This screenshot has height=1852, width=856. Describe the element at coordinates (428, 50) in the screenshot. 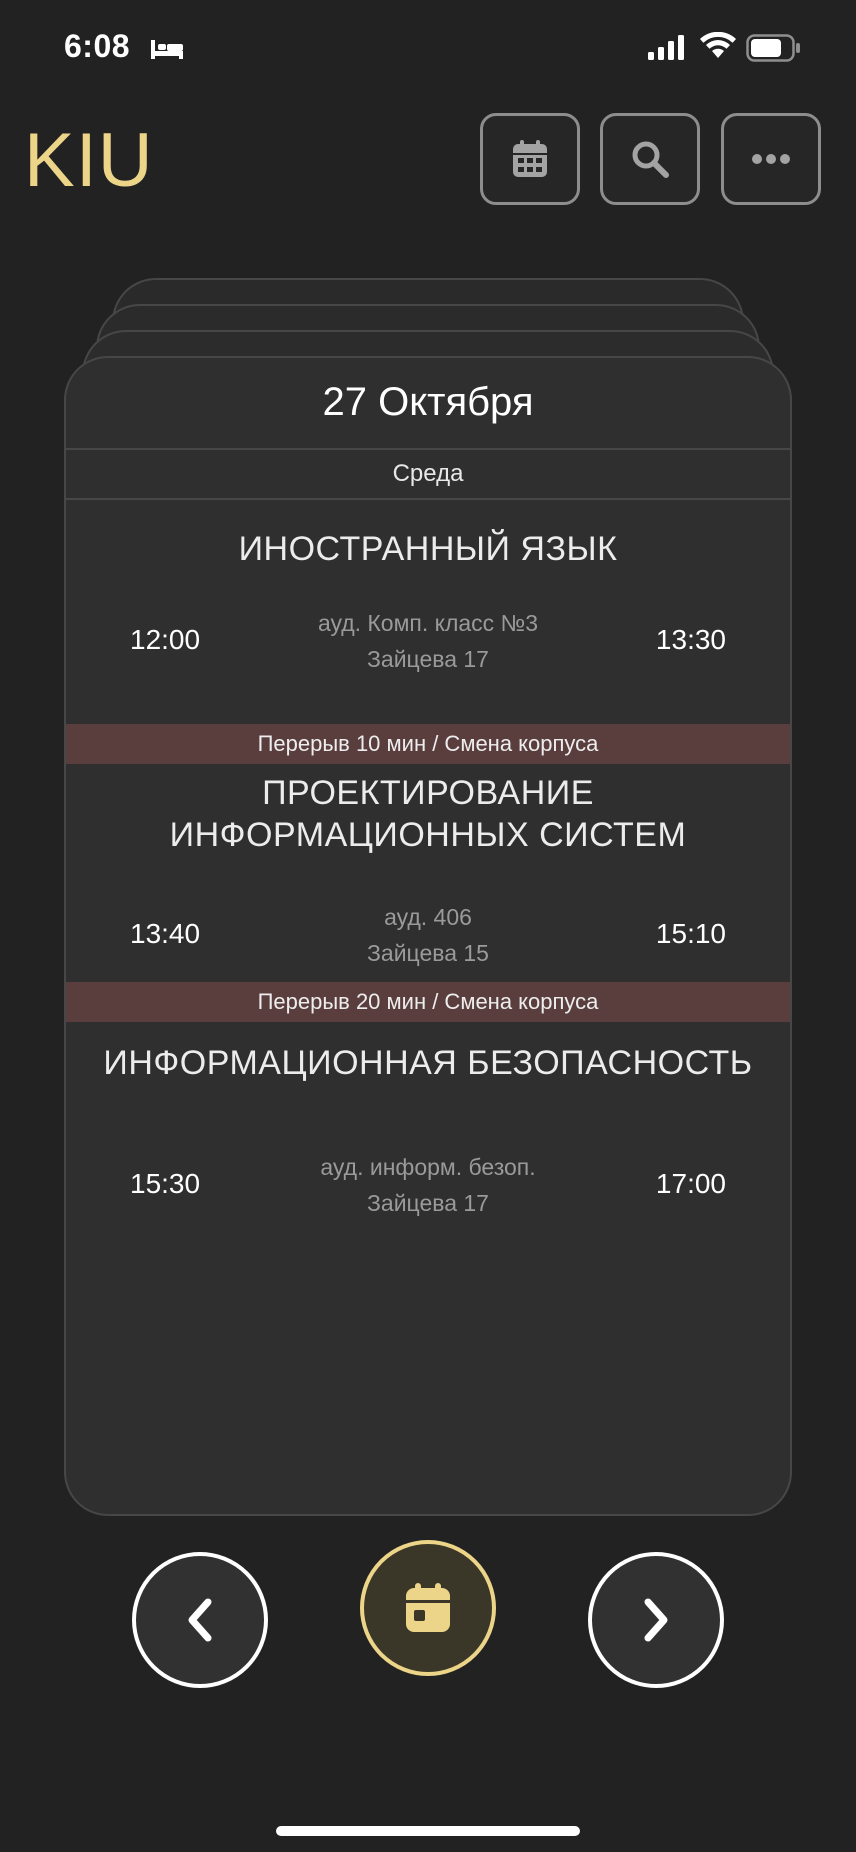

I see `status-bar: 6:08` at that location.